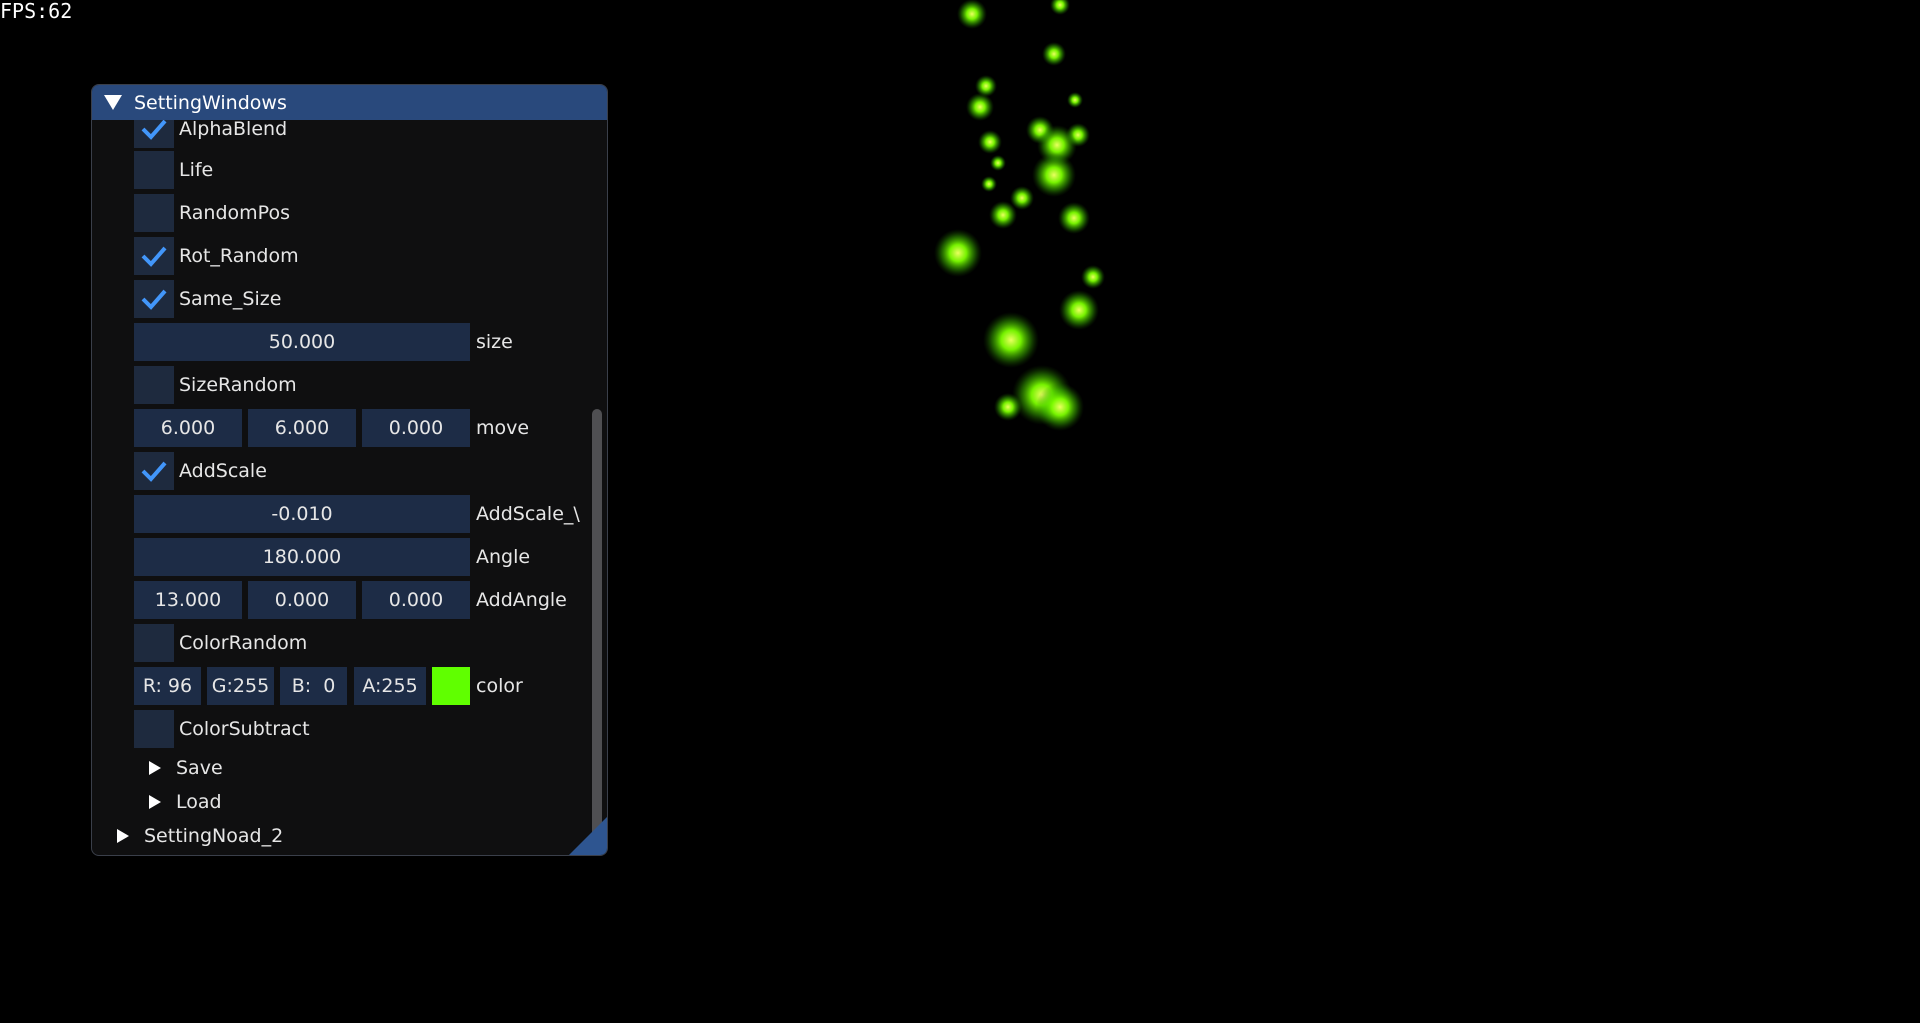 This screenshot has height=1023, width=1920. I want to click on row-angle: 180.000 Angle, so click(349, 557).